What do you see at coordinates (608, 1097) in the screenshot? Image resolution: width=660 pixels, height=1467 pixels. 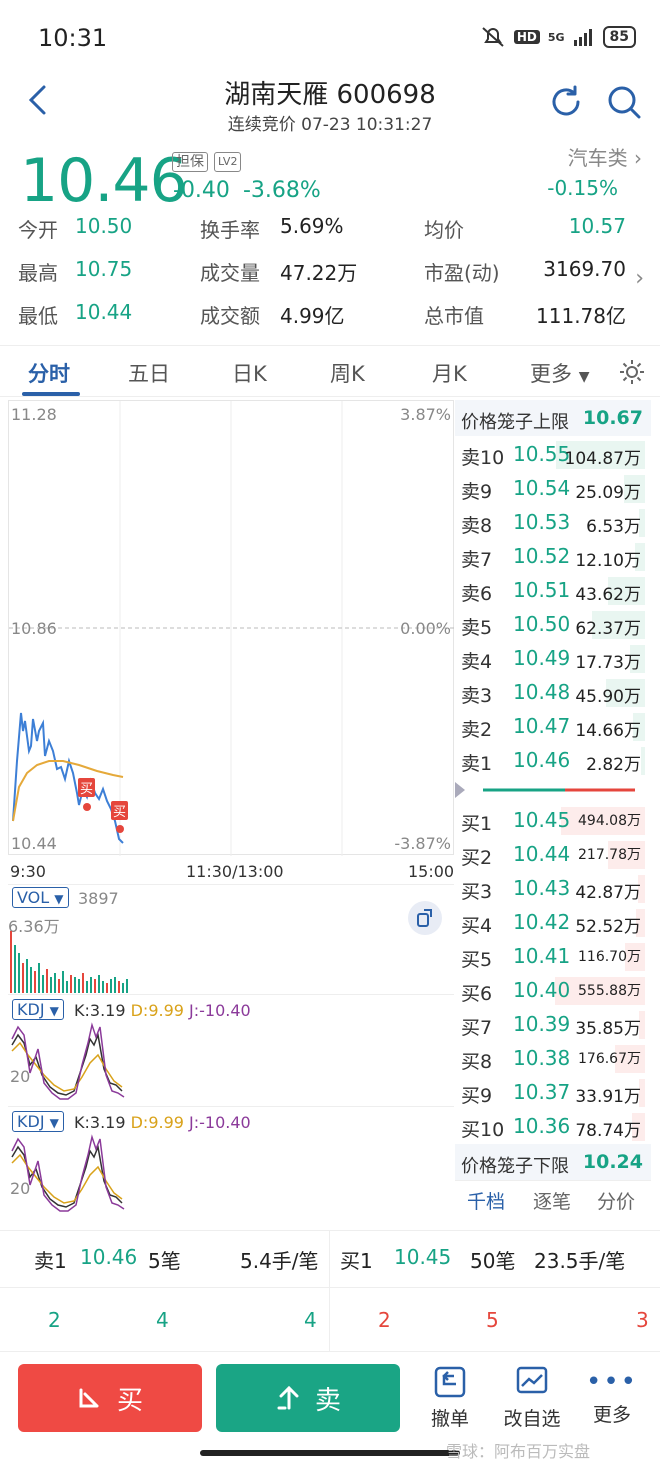 I see `bid-volume: 33.91万` at bounding box center [608, 1097].